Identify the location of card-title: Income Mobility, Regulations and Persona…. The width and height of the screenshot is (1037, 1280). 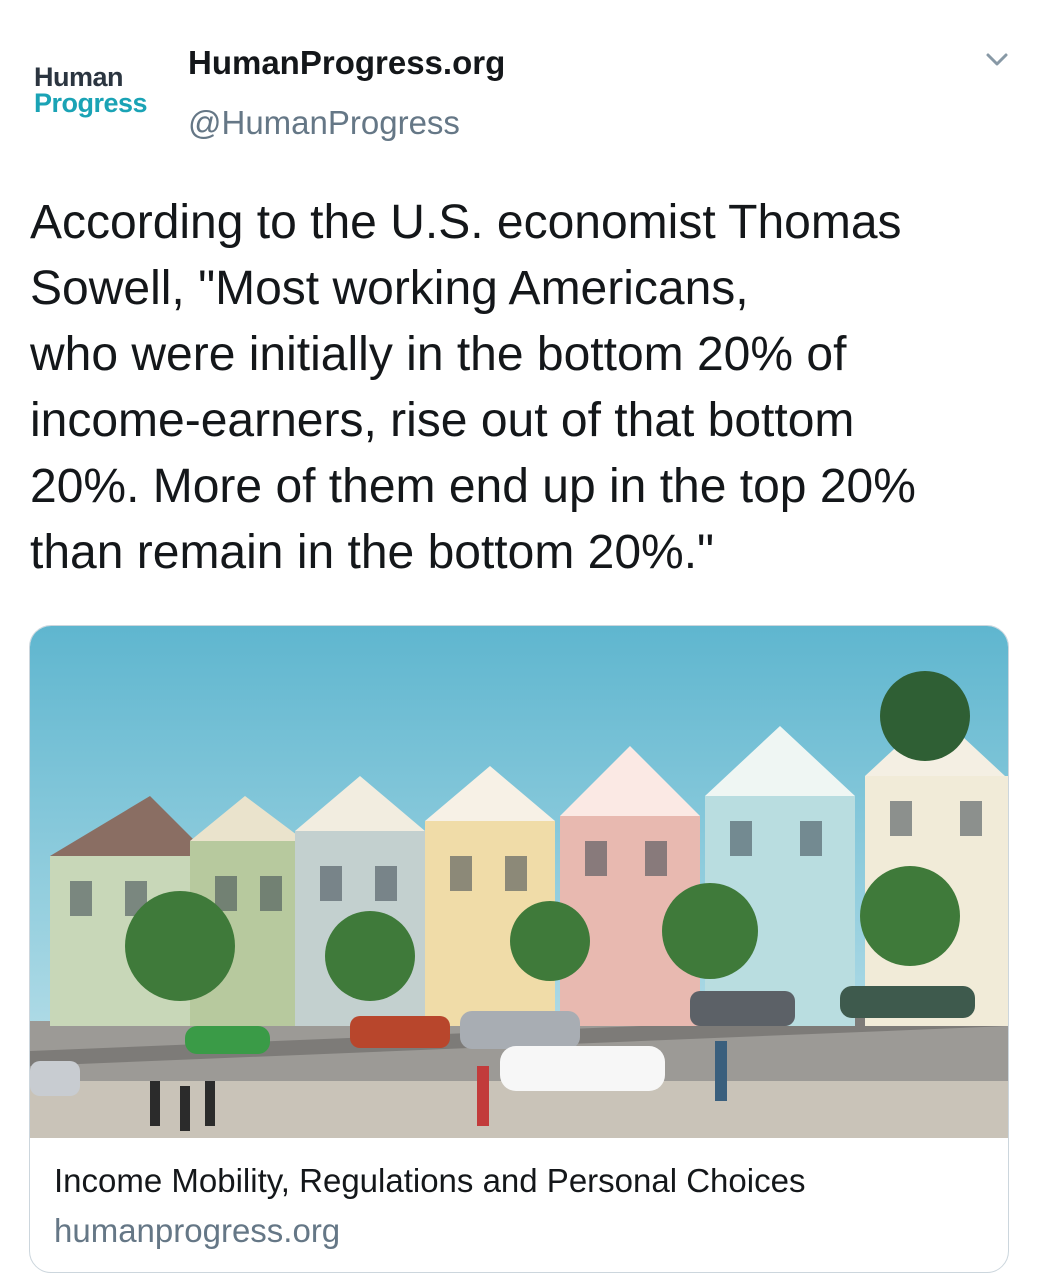
(429, 1181).